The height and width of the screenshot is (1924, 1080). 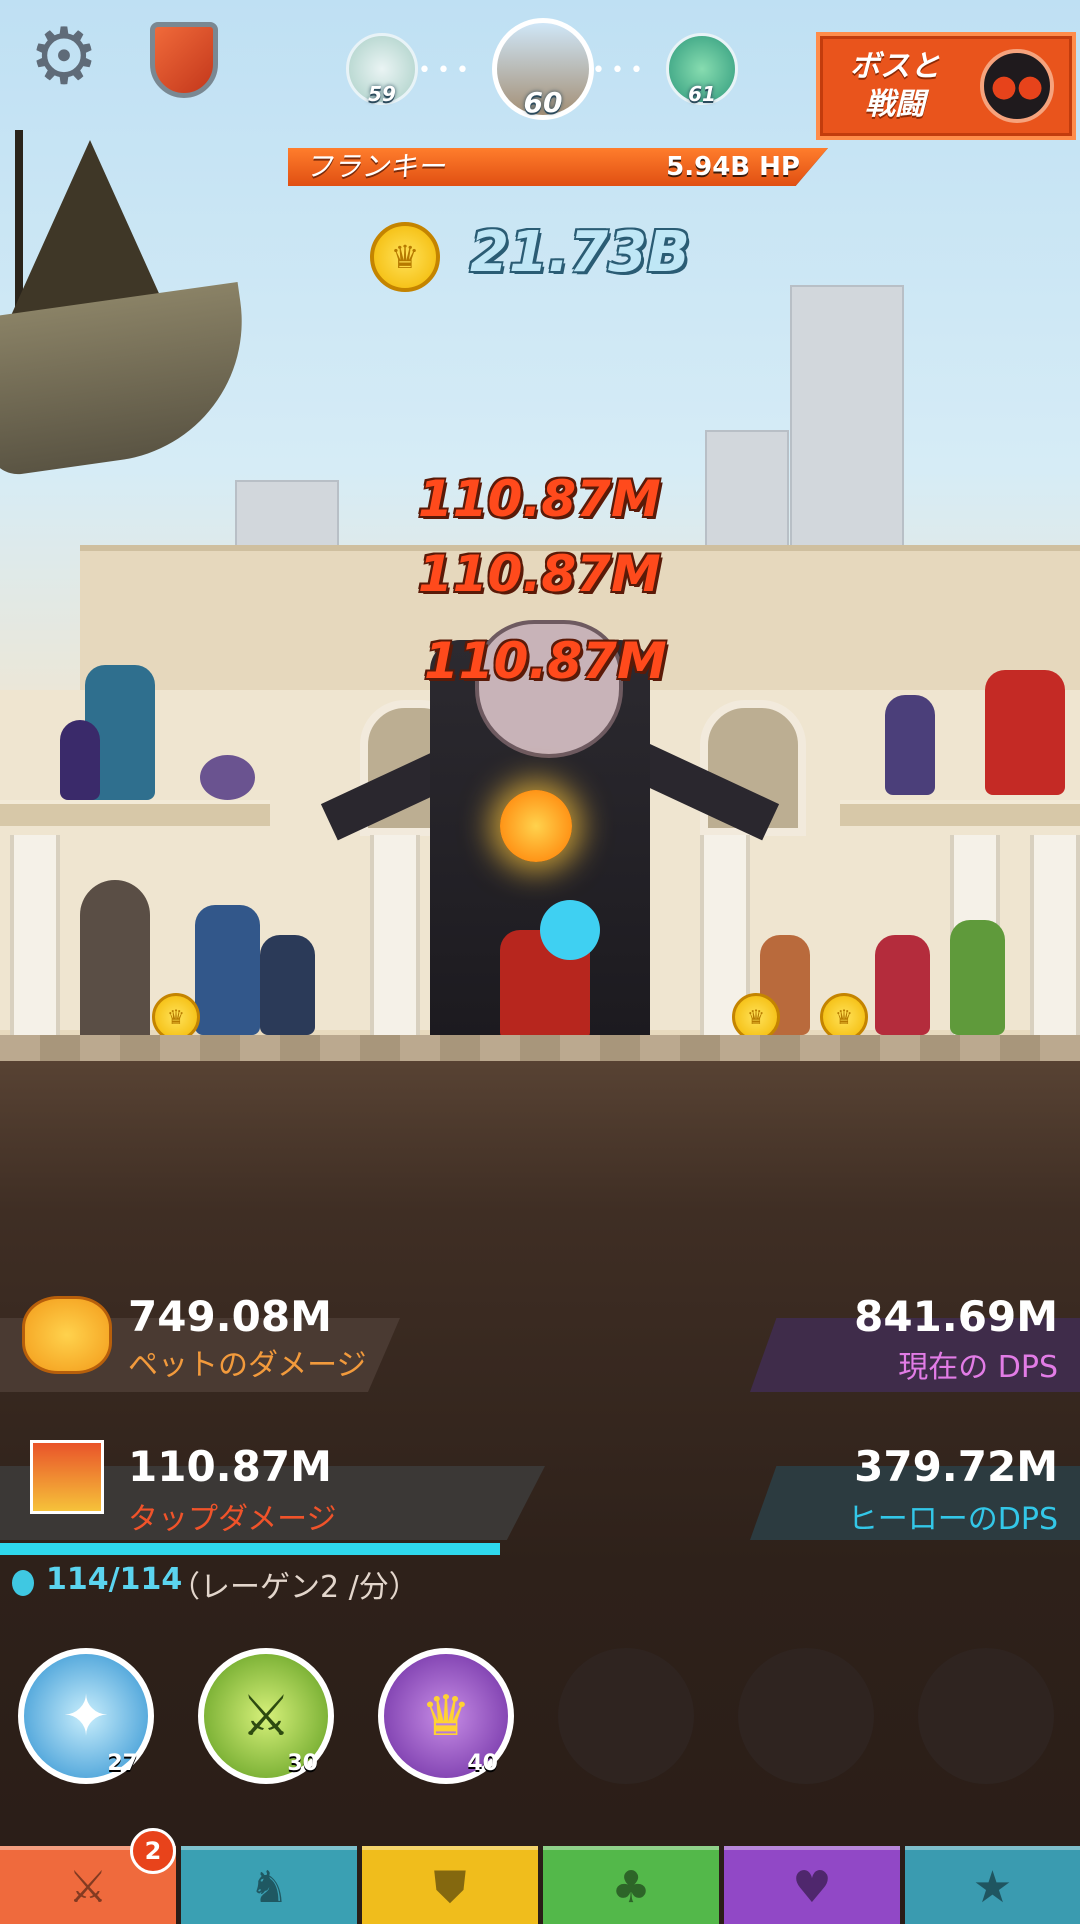 I want to click on hero-cloaked, so click(x=115, y=957).